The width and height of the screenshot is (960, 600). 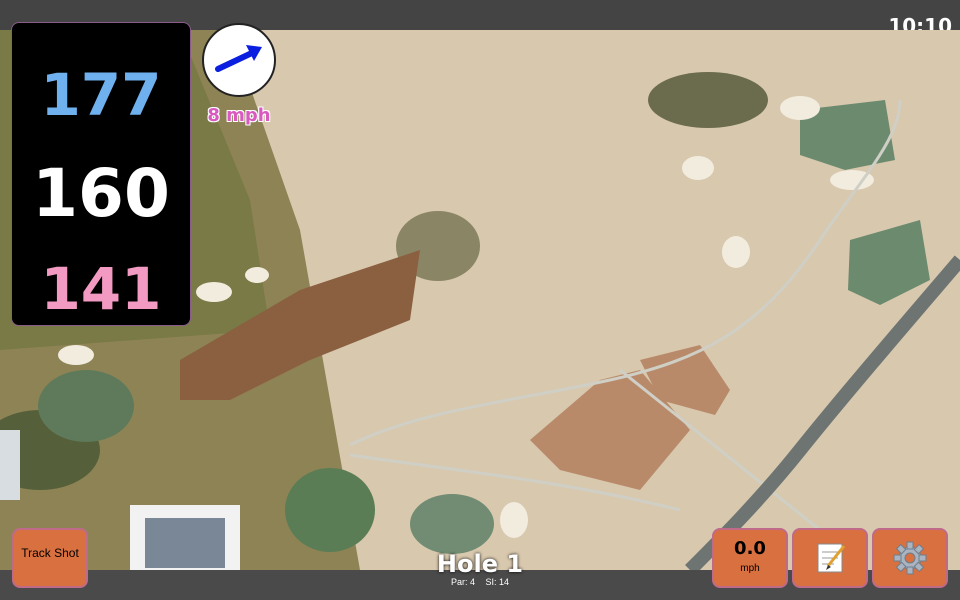 What do you see at coordinates (50, 553) in the screenshot?
I see `track-shot-label: Track Shot` at bounding box center [50, 553].